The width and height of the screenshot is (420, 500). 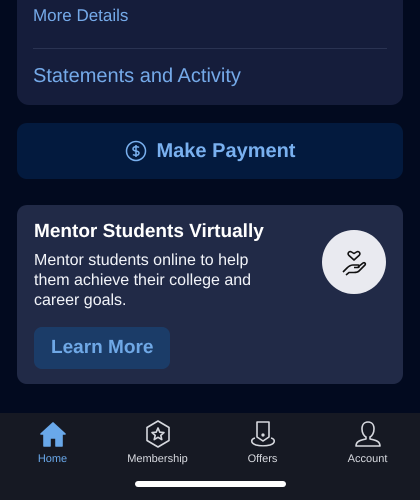 What do you see at coordinates (102, 348) in the screenshot?
I see `learn-more-button: Learn More` at bounding box center [102, 348].